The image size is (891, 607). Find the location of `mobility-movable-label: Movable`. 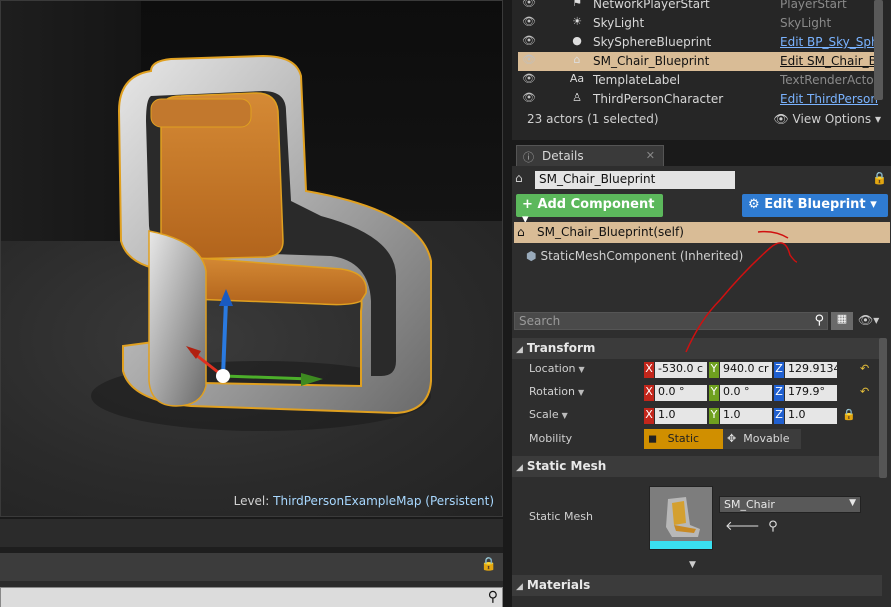

mobility-movable-label: Movable is located at coordinates (766, 438).